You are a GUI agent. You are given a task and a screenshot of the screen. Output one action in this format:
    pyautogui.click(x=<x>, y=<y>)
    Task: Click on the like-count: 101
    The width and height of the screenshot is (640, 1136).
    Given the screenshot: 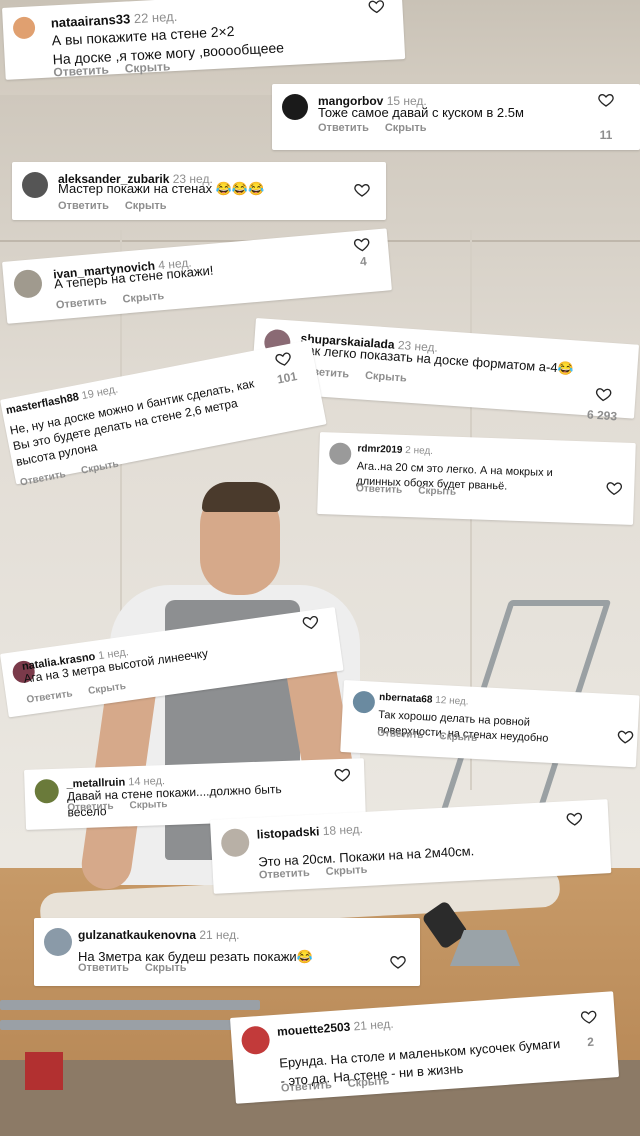 What is the action you would take?
    pyautogui.click(x=287, y=378)
    